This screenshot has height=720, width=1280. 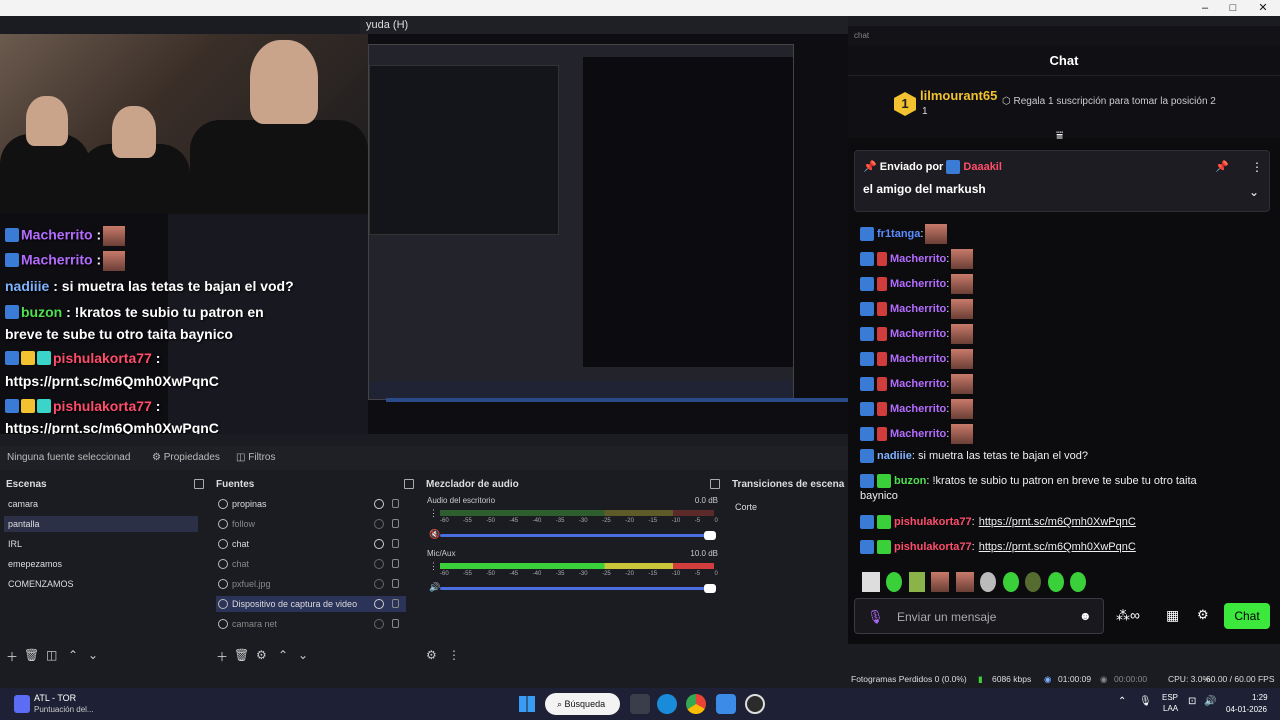 What do you see at coordinates (1085, 616) in the screenshot?
I see `emoji-icon: ☻` at bounding box center [1085, 616].